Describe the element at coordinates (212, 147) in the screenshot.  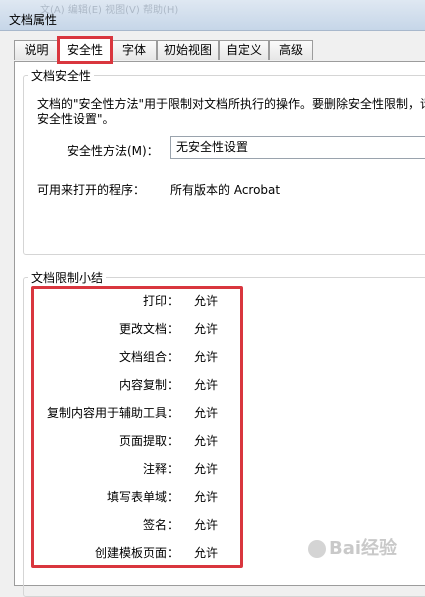
I see `security-method-value: 无安全性设置` at that location.